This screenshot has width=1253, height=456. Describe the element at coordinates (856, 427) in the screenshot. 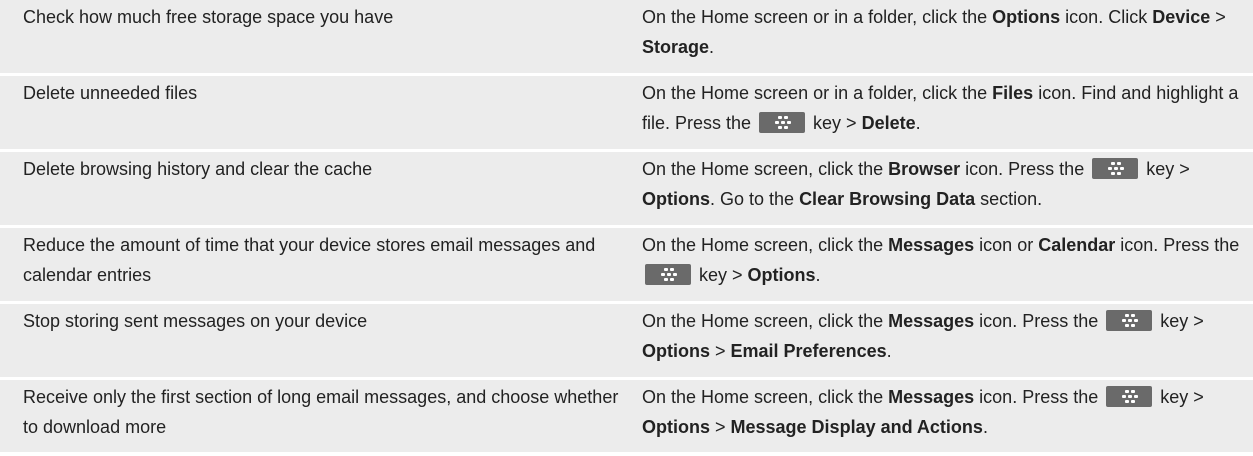

I see `bold-term: Message Display and Actions` at that location.